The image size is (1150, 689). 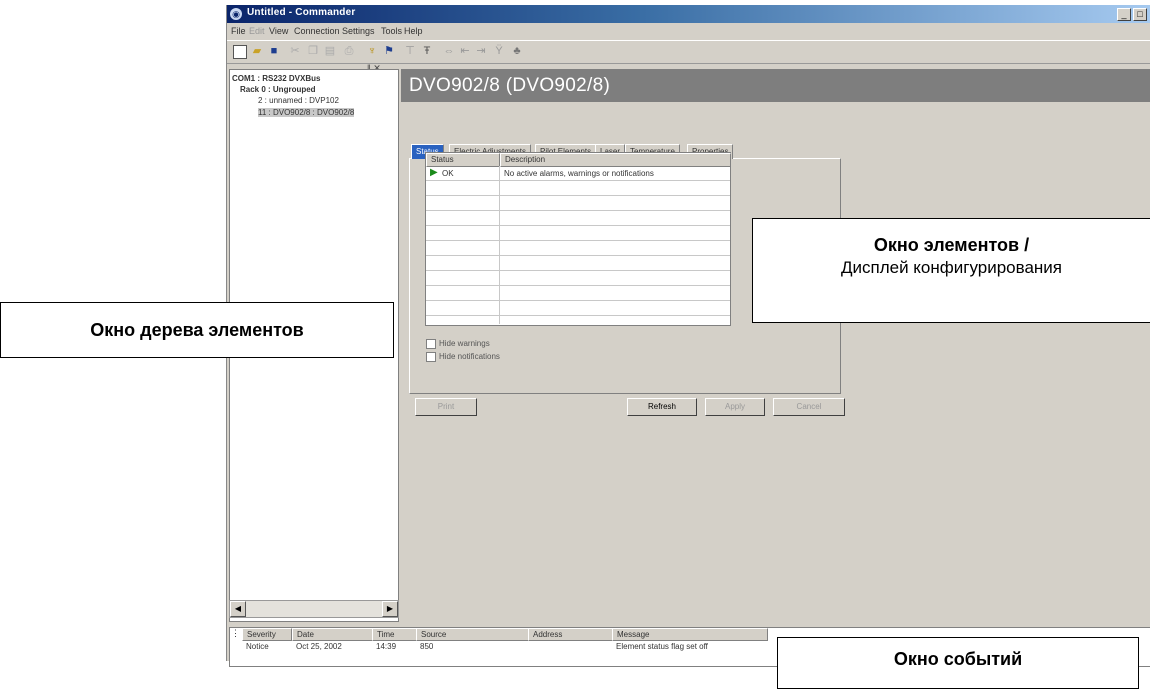 What do you see at coordinates (372, 51) in the screenshot?
I see `probe-icon: ♆` at bounding box center [372, 51].